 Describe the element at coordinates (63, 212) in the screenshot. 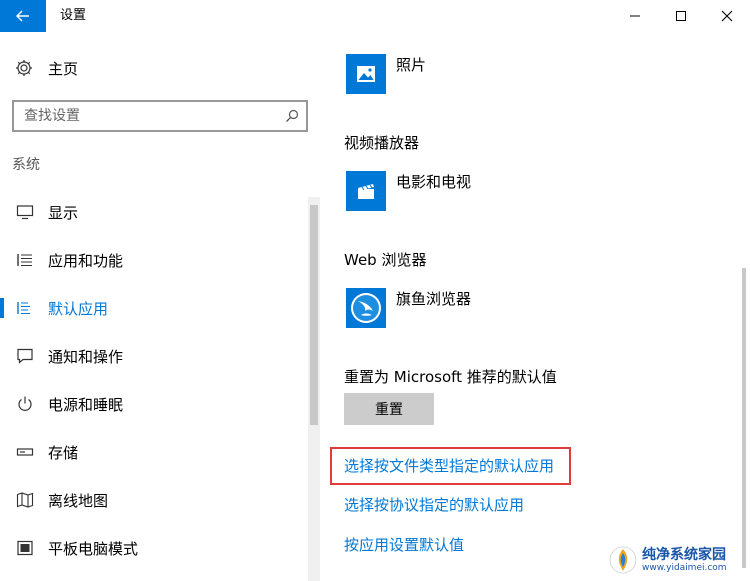

I see `sidebar-item-label: 显示` at that location.